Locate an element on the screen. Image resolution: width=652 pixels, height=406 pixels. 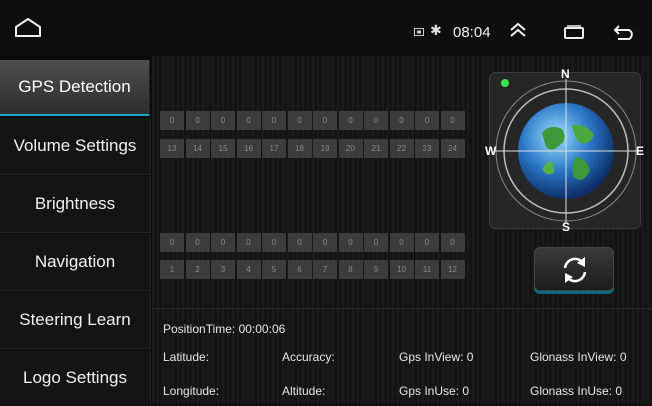
position-time: PositionTime: 00:00:06 is located at coordinates (224, 329).